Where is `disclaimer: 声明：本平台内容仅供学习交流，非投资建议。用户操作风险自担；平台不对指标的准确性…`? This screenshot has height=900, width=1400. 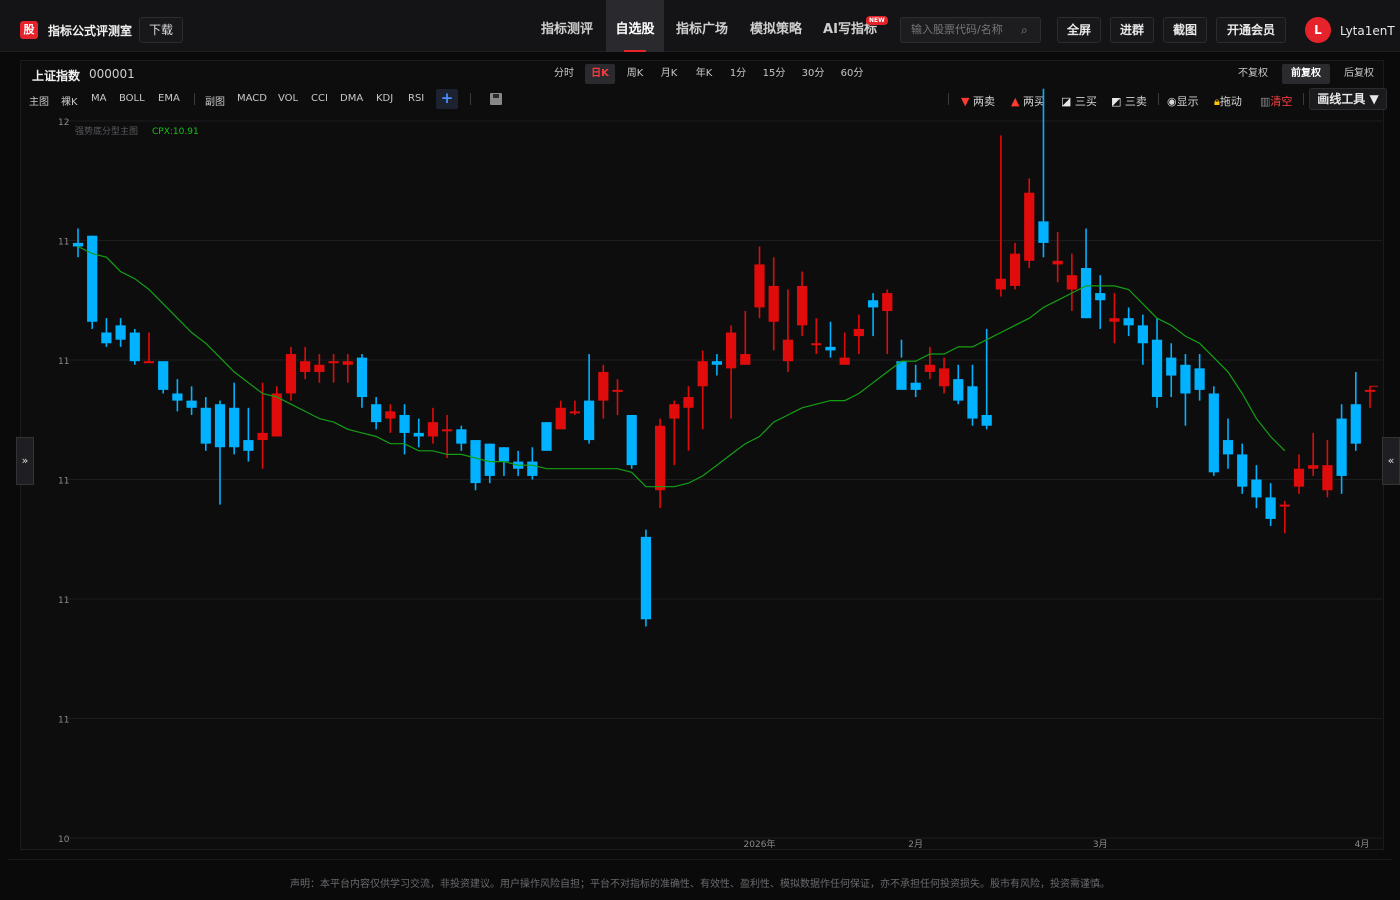
disclaimer: 声明：本平台内容仅供学习交流，非投资建议。用户操作风险自担；平台不对指标的准确性… is located at coordinates (700, 884).